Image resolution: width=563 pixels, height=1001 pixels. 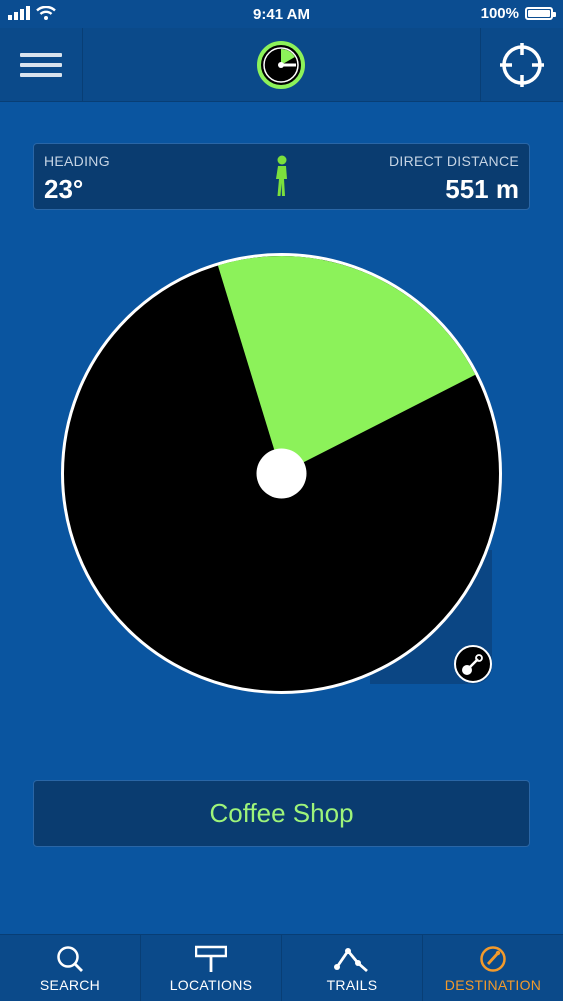 I want to click on status-time: 9:41 AM, so click(x=281, y=14).